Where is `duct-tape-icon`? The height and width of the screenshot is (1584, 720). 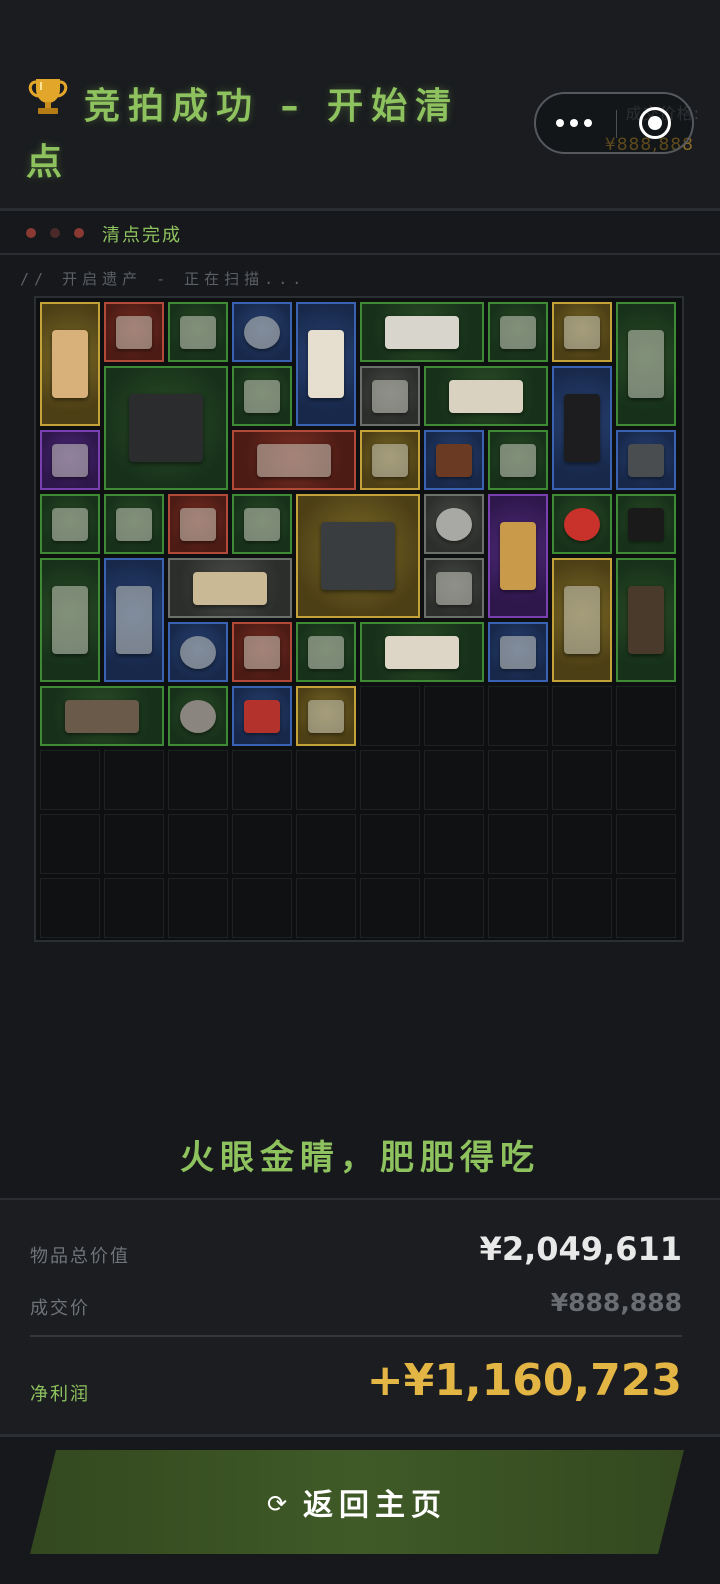 duct-tape-icon is located at coordinates (454, 524).